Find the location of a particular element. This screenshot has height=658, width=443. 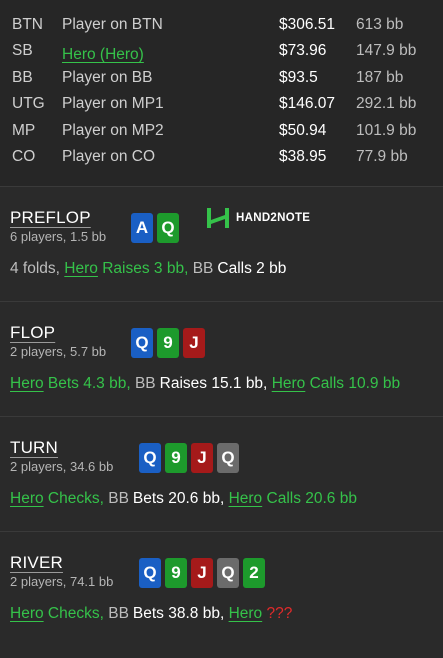

player-position: UTG is located at coordinates (28, 104).